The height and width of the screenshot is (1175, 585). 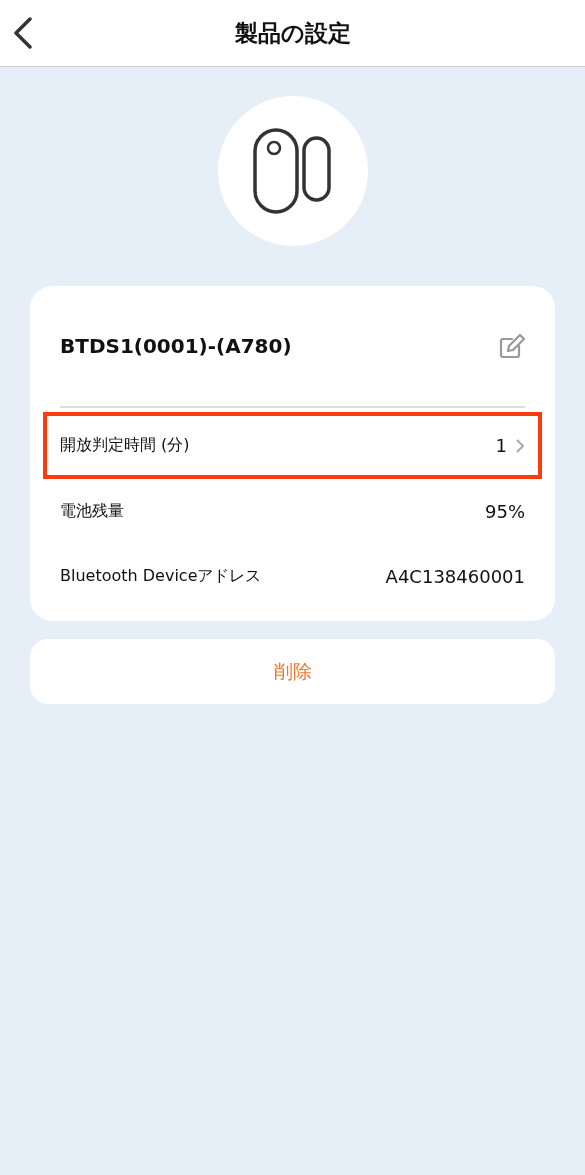 What do you see at coordinates (176, 346) in the screenshot?
I see `device-name: BTDS1(0001)-(A780)` at bounding box center [176, 346].